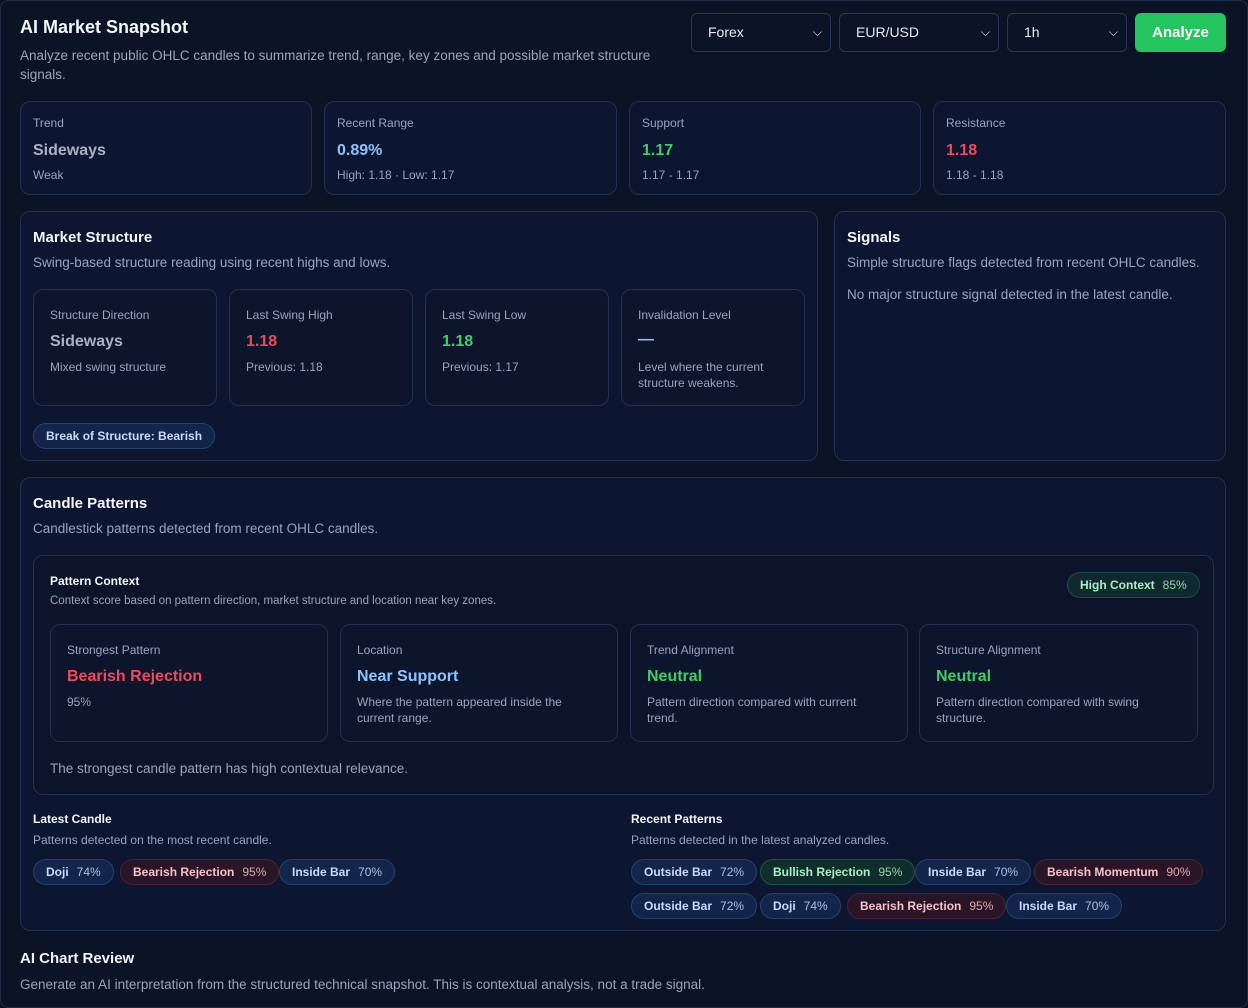 This screenshot has height=1008, width=1248. What do you see at coordinates (1067, 32) in the screenshot?
I see `timeframe-select: 1h ⌵` at bounding box center [1067, 32].